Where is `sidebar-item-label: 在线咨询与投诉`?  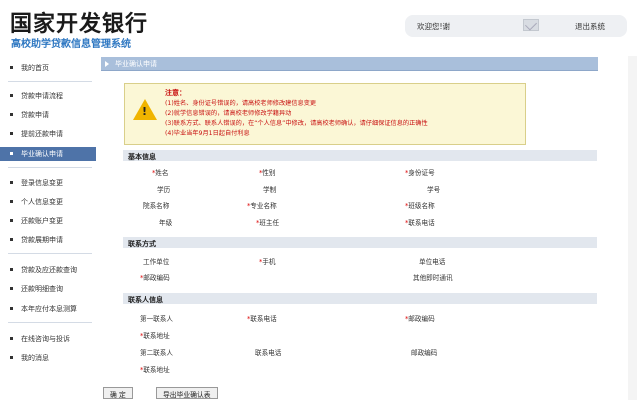 sidebar-item-label: 在线咨询与投诉 is located at coordinates (45, 339).